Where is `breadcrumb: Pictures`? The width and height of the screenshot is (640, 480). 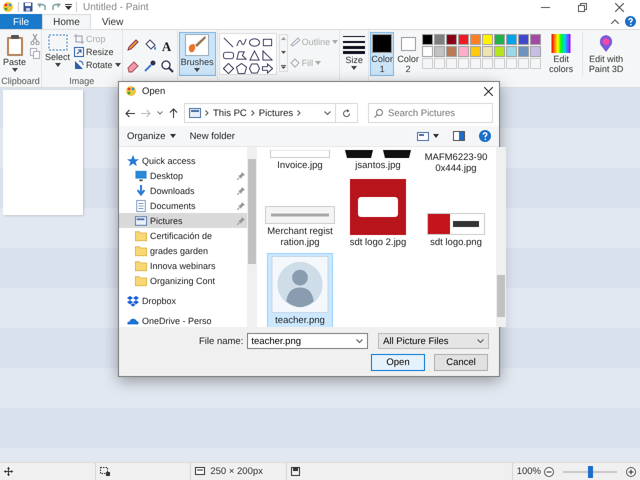
breadcrumb: Pictures is located at coordinates (276, 113).